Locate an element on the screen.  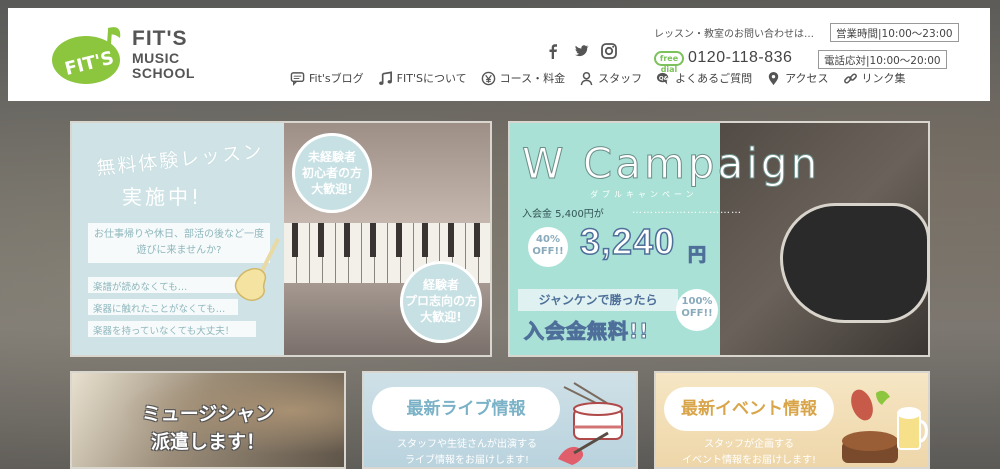
phone-number-text: 0120-118-836 is located at coordinates (740, 57).